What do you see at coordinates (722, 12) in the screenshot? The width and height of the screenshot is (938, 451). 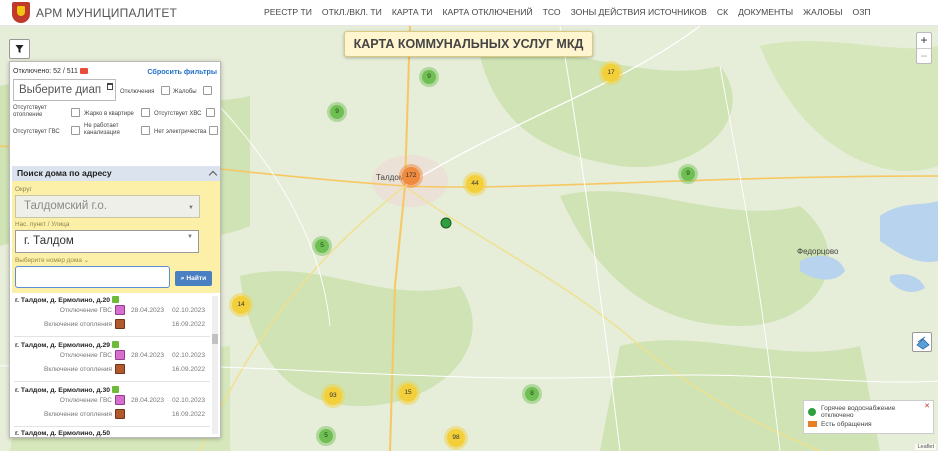 I see `nav-item-sk: СК` at bounding box center [722, 12].